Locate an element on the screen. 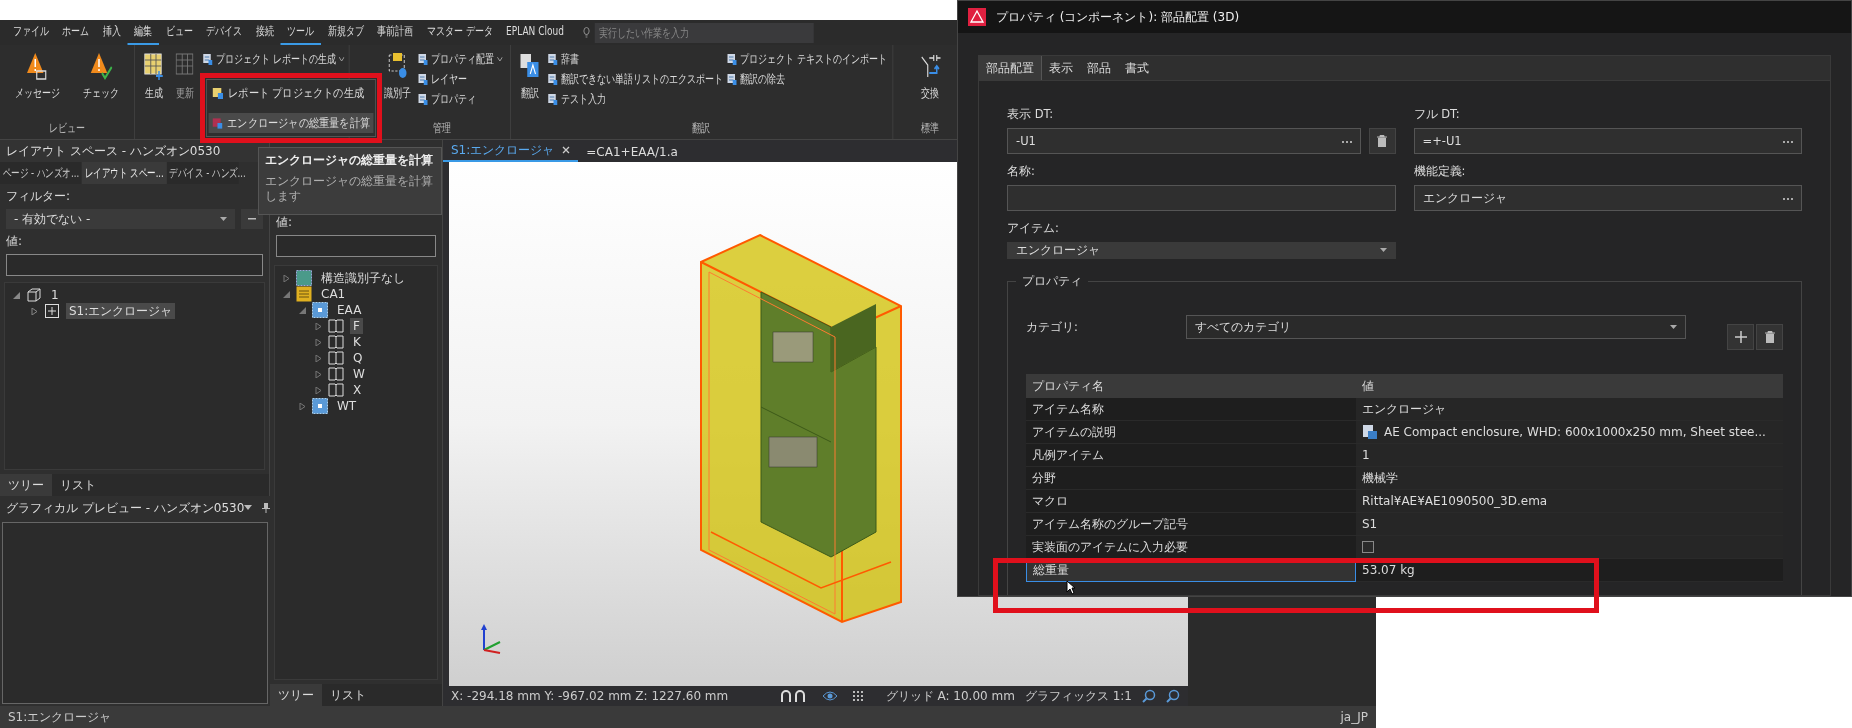 The width and height of the screenshot is (1852, 728). ribbon-button: 翻訳の除去 is located at coordinates (807, 79).